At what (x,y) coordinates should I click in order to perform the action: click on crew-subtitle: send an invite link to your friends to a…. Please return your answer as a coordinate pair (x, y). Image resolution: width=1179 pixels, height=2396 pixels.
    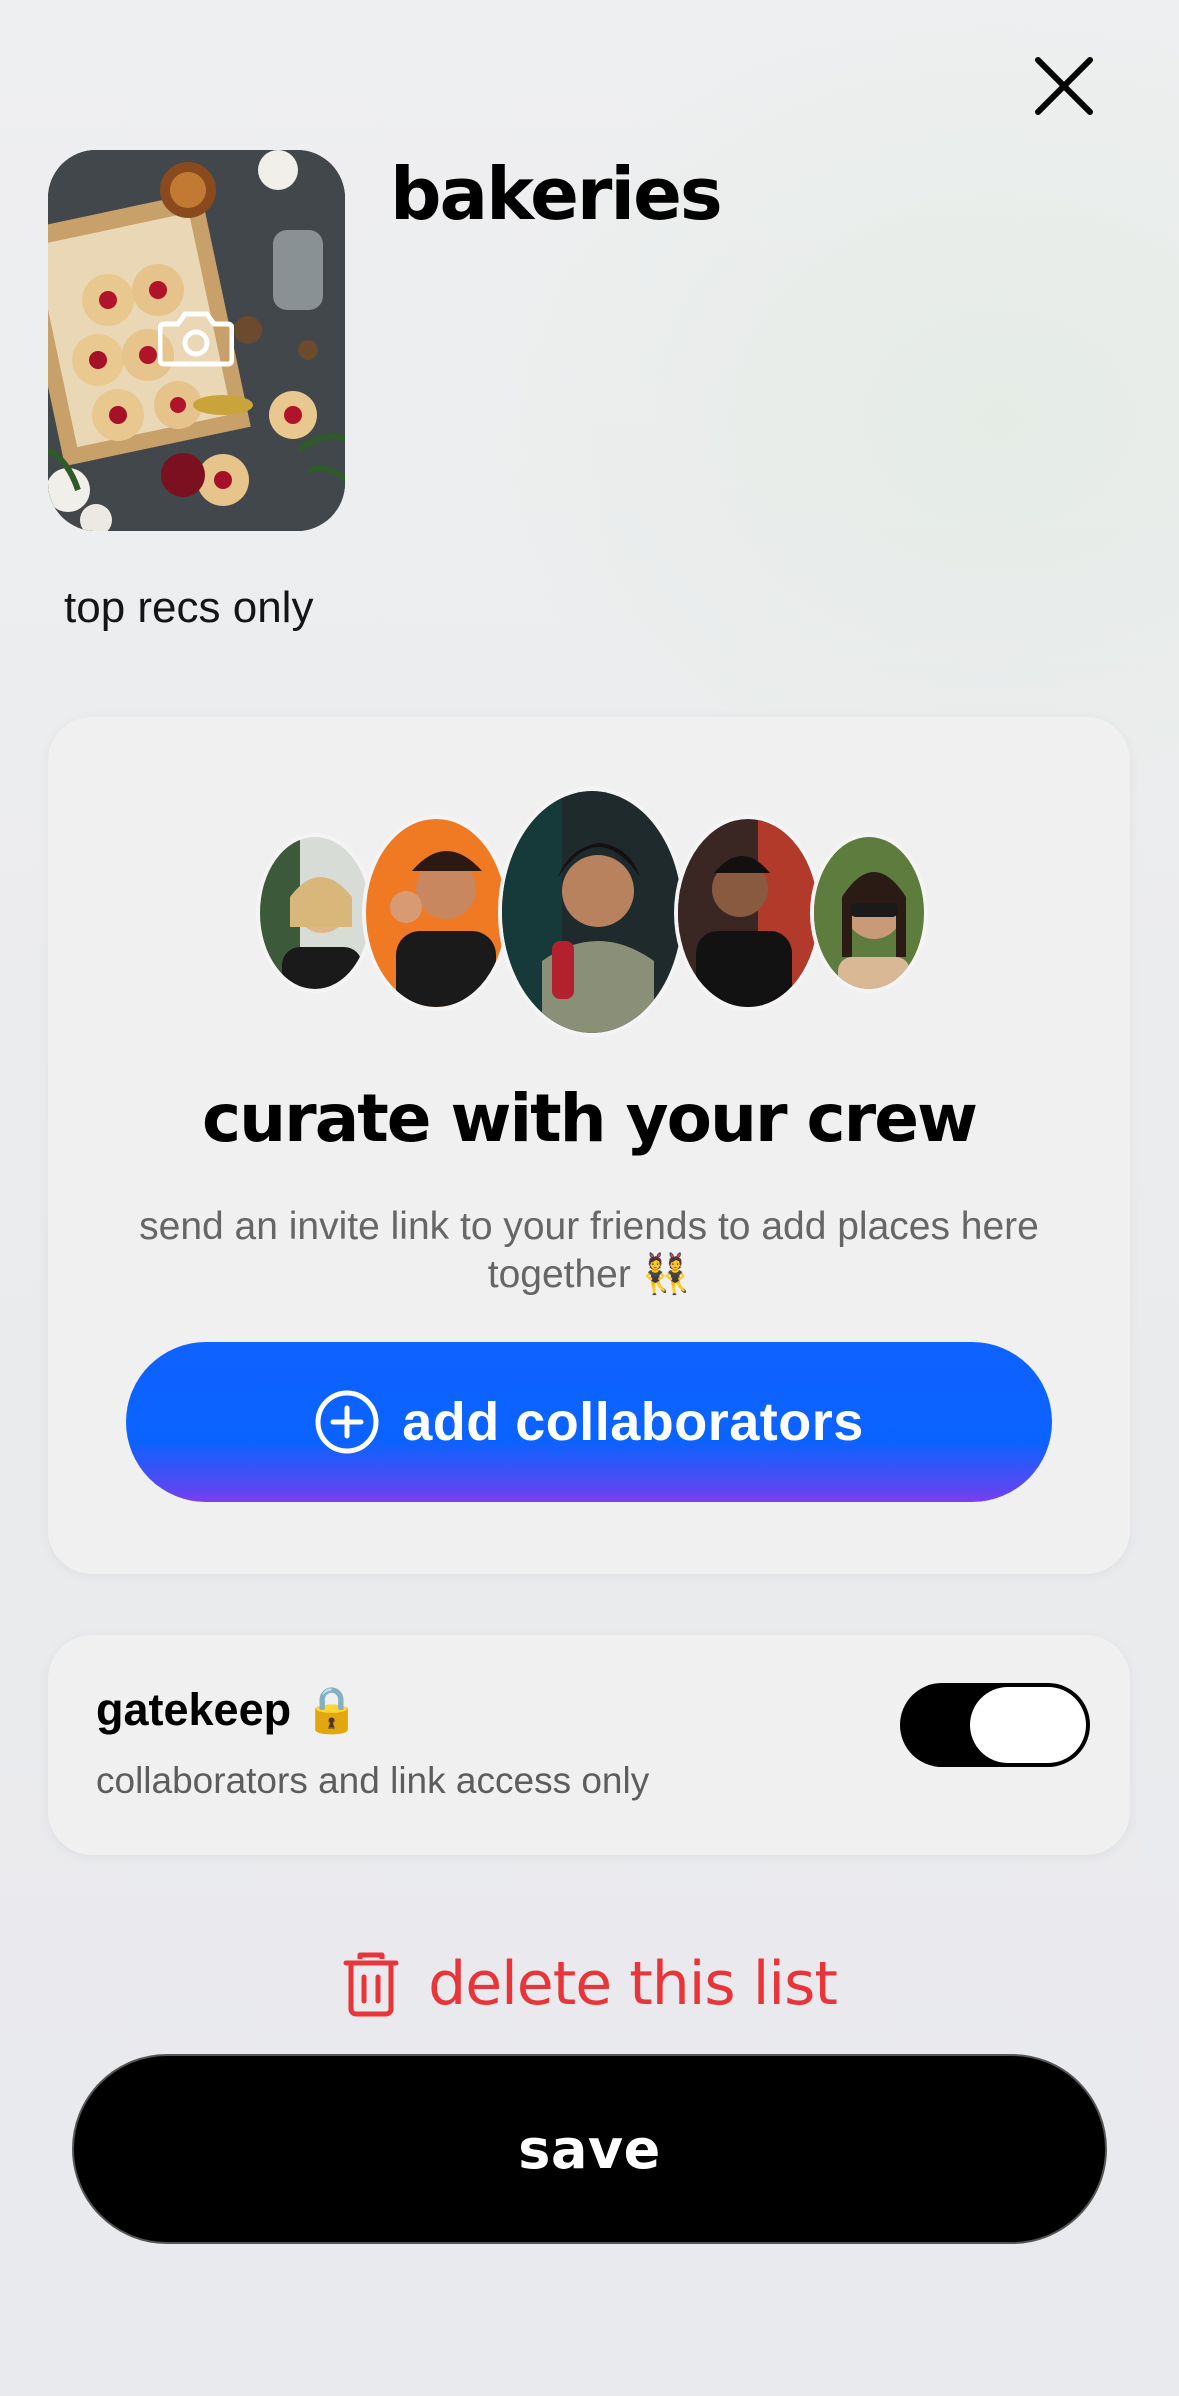
    Looking at the image, I should click on (589, 1250).